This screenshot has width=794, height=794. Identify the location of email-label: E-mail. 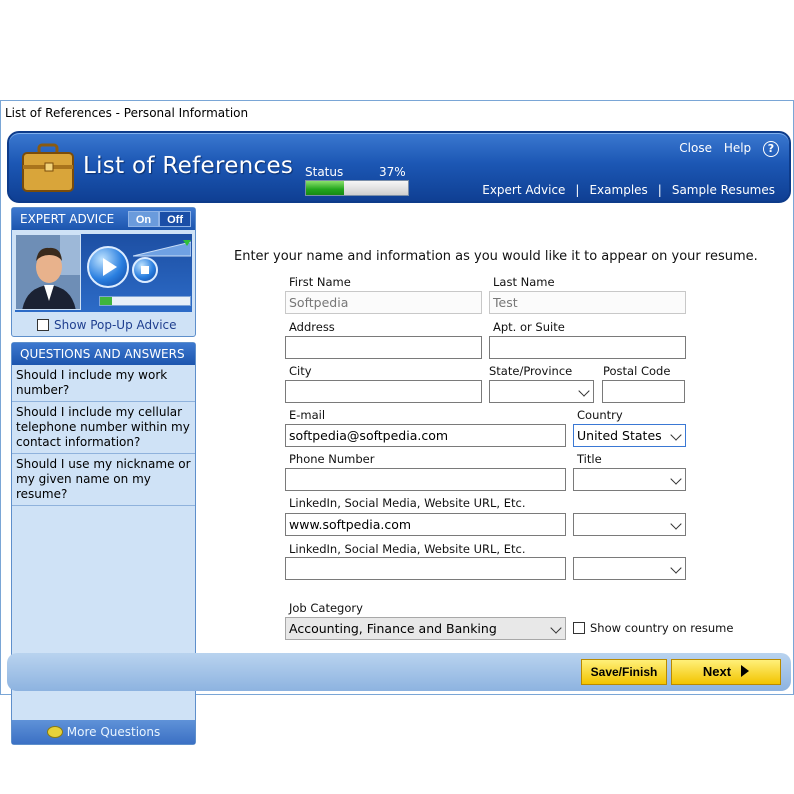
(307, 415).